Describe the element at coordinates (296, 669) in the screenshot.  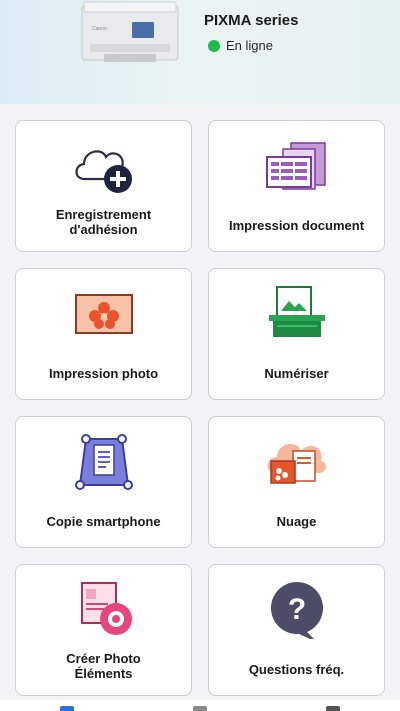
I see `tile-label: Questions fréq.` at that location.